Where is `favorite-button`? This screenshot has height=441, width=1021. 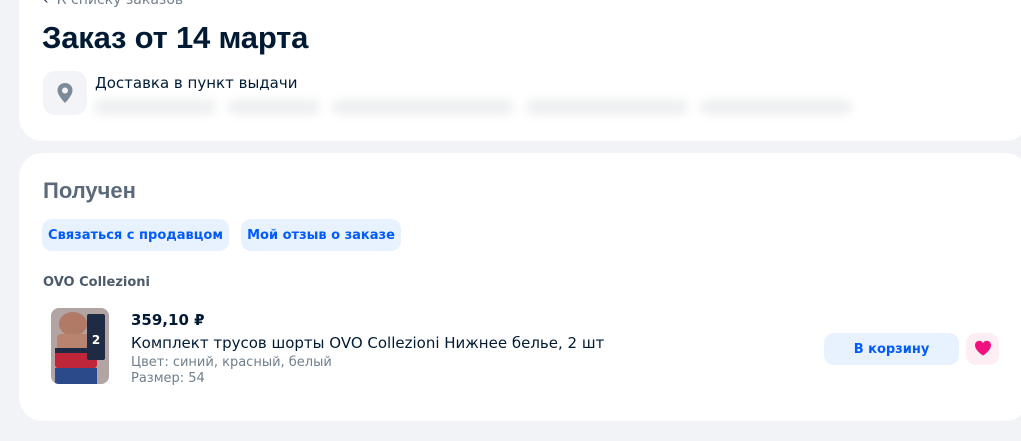
favorite-button is located at coordinates (982, 349).